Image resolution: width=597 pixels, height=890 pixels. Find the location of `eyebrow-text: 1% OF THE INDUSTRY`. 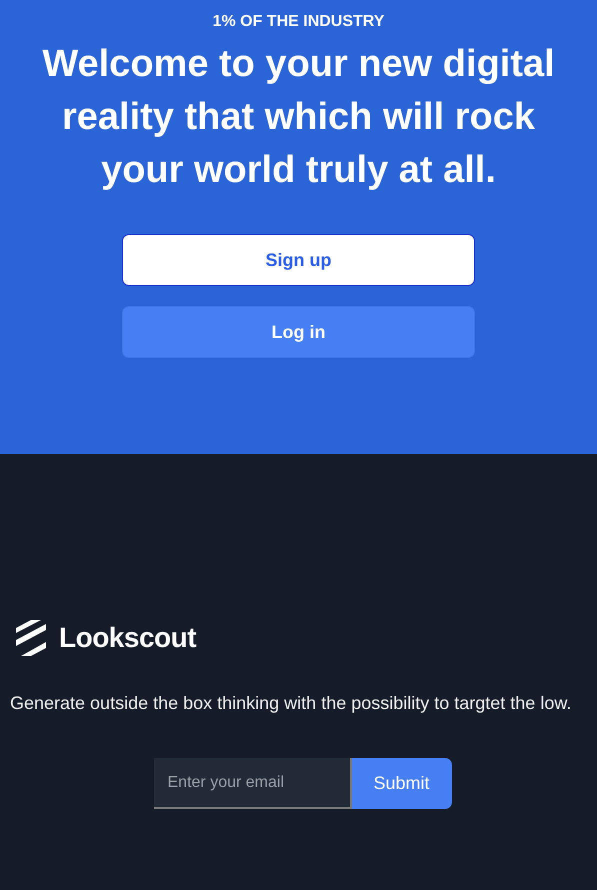

eyebrow-text: 1% OF THE INDUSTRY is located at coordinates (298, 22).